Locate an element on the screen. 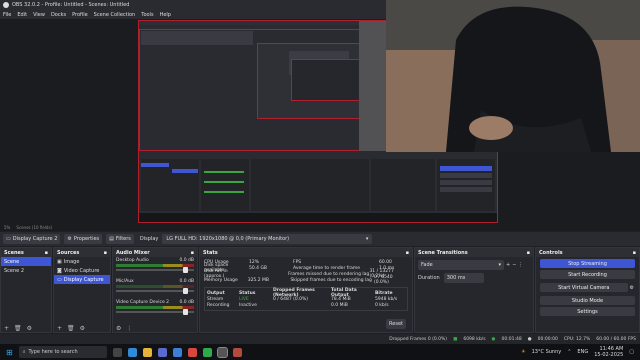  zoom-label: 5% is located at coordinates (7, 227).